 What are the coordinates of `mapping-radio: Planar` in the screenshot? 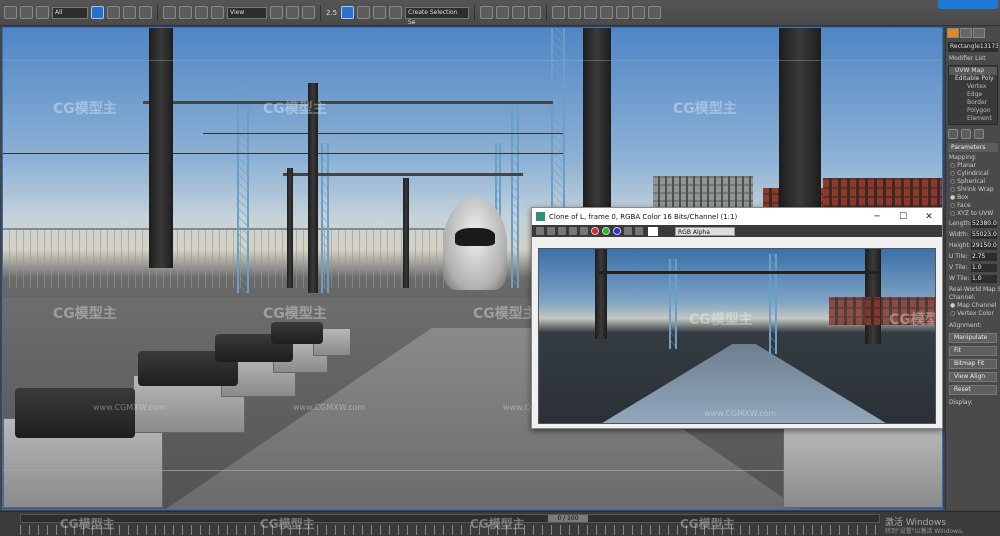 It's located at (973, 166).